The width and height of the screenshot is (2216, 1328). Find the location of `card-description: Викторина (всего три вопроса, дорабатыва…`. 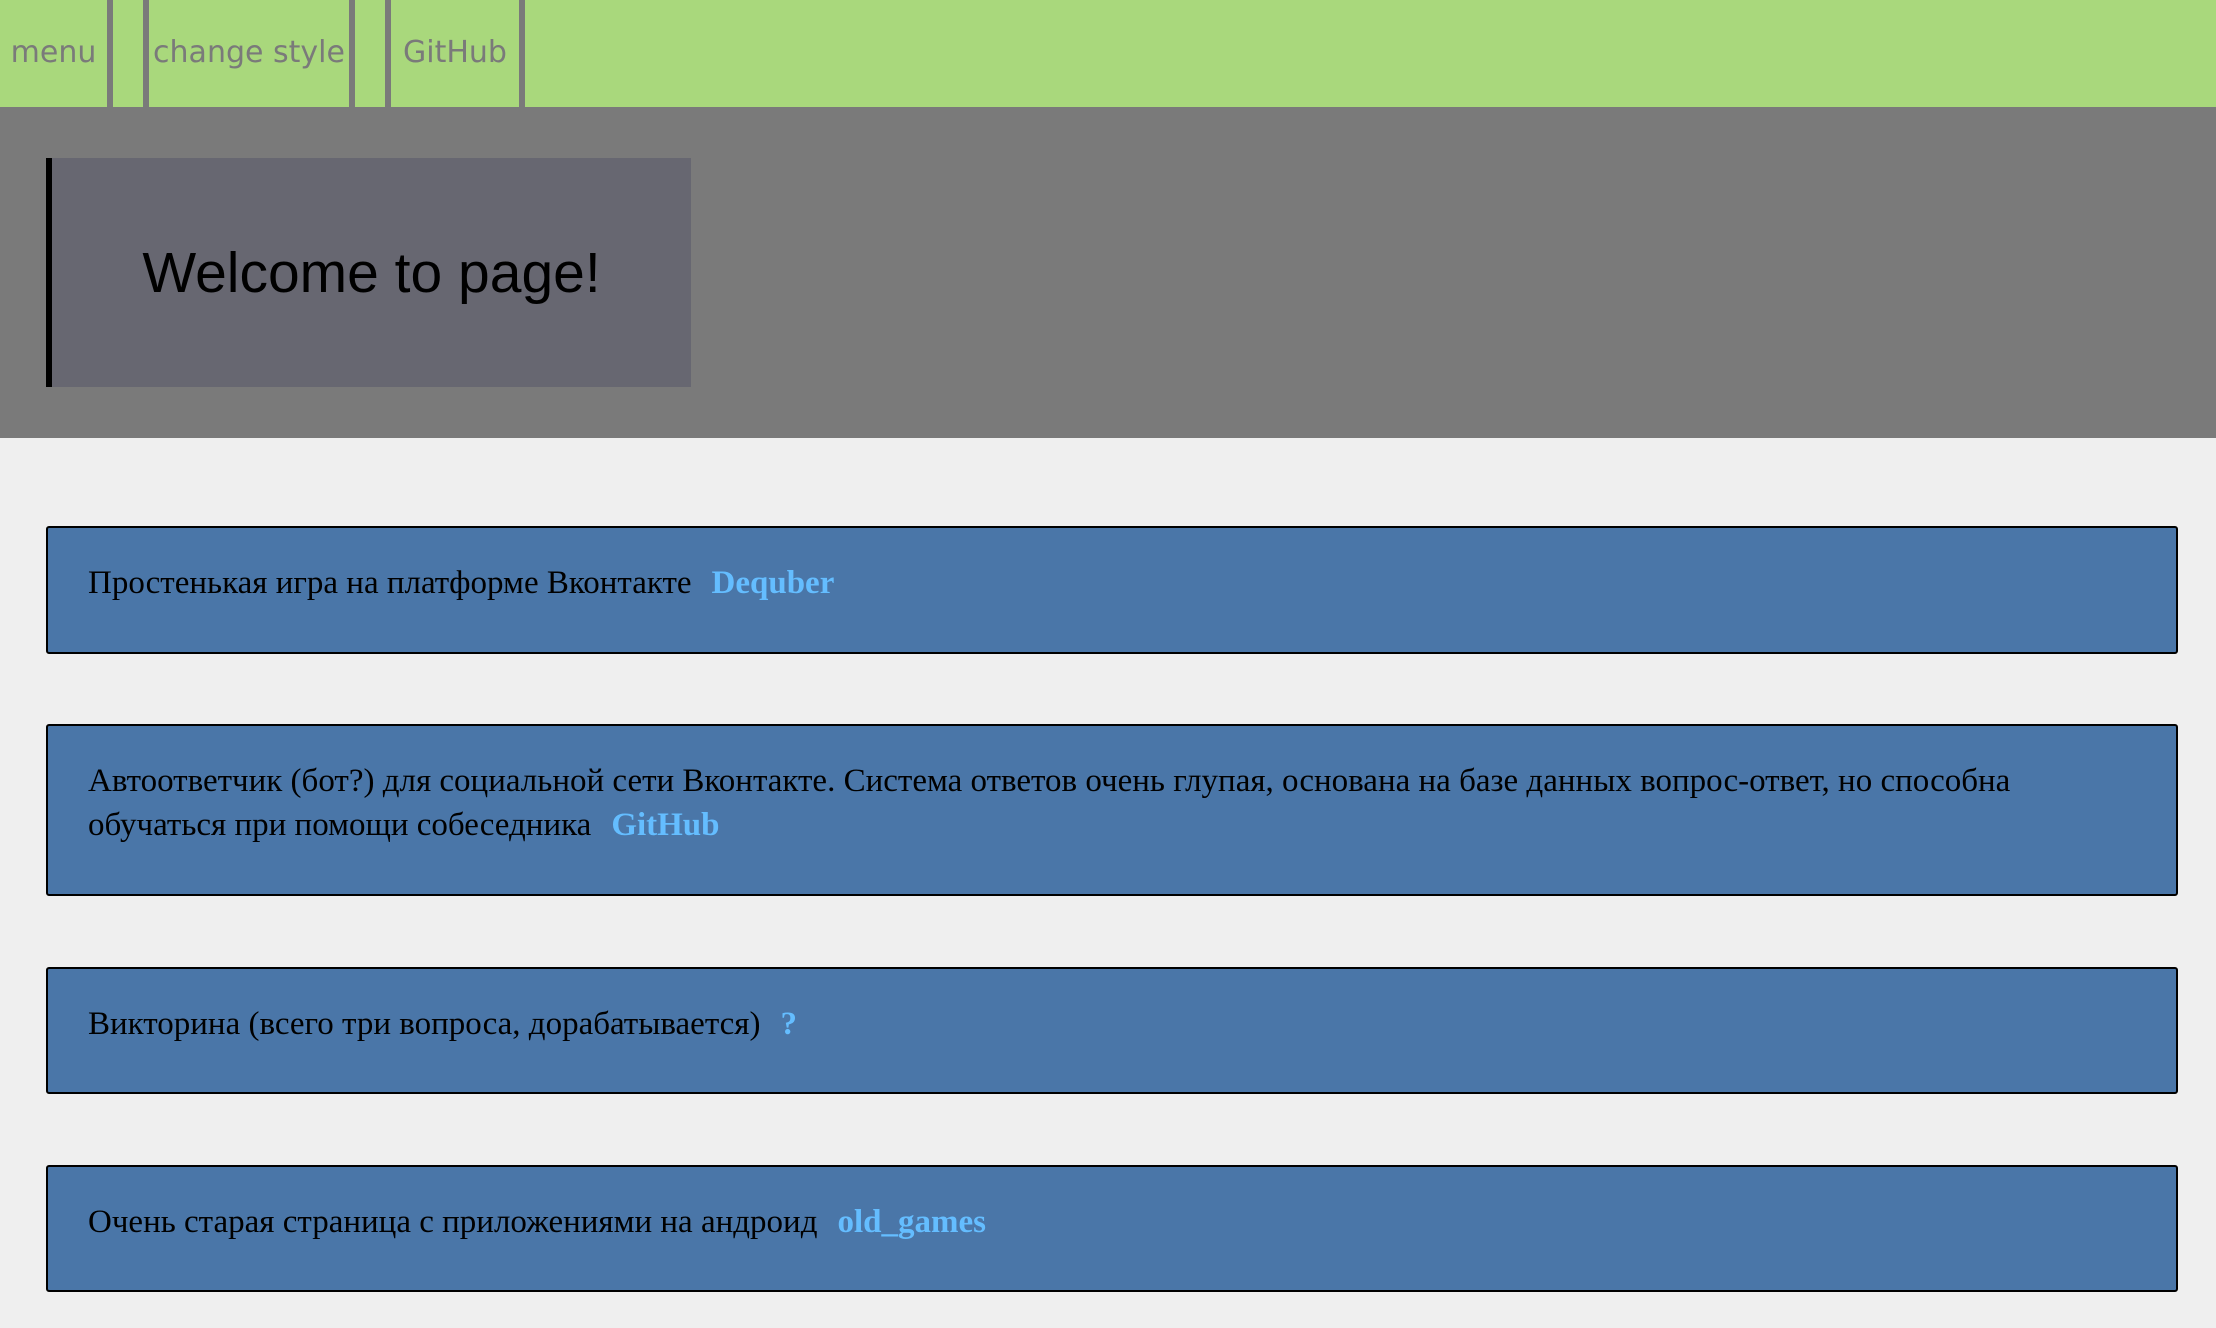

card-description: Викторина (всего три вопроса, дорабатыва… is located at coordinates (424, 1024).